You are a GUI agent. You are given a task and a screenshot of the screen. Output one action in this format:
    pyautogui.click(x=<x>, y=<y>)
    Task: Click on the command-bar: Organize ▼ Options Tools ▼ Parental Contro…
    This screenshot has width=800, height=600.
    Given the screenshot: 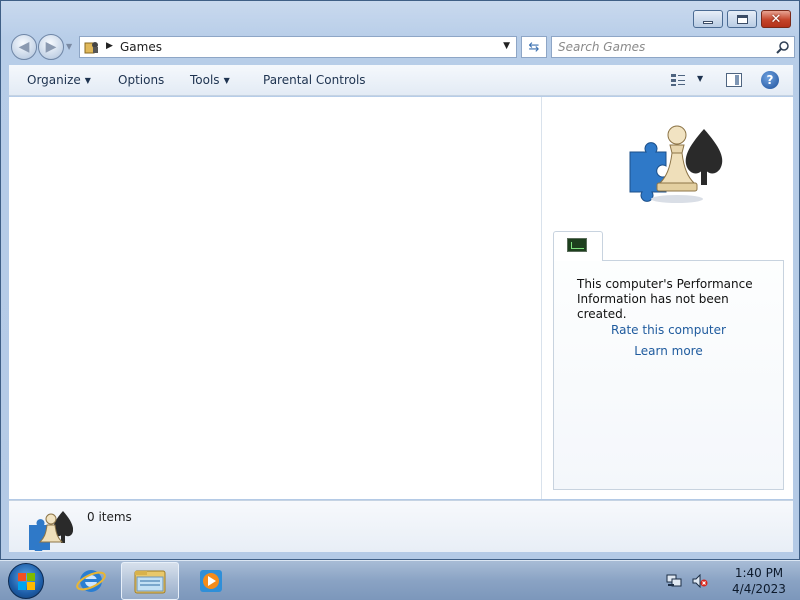 What is the action you would take?
    pyautogui.click(x=401, y=80)
    